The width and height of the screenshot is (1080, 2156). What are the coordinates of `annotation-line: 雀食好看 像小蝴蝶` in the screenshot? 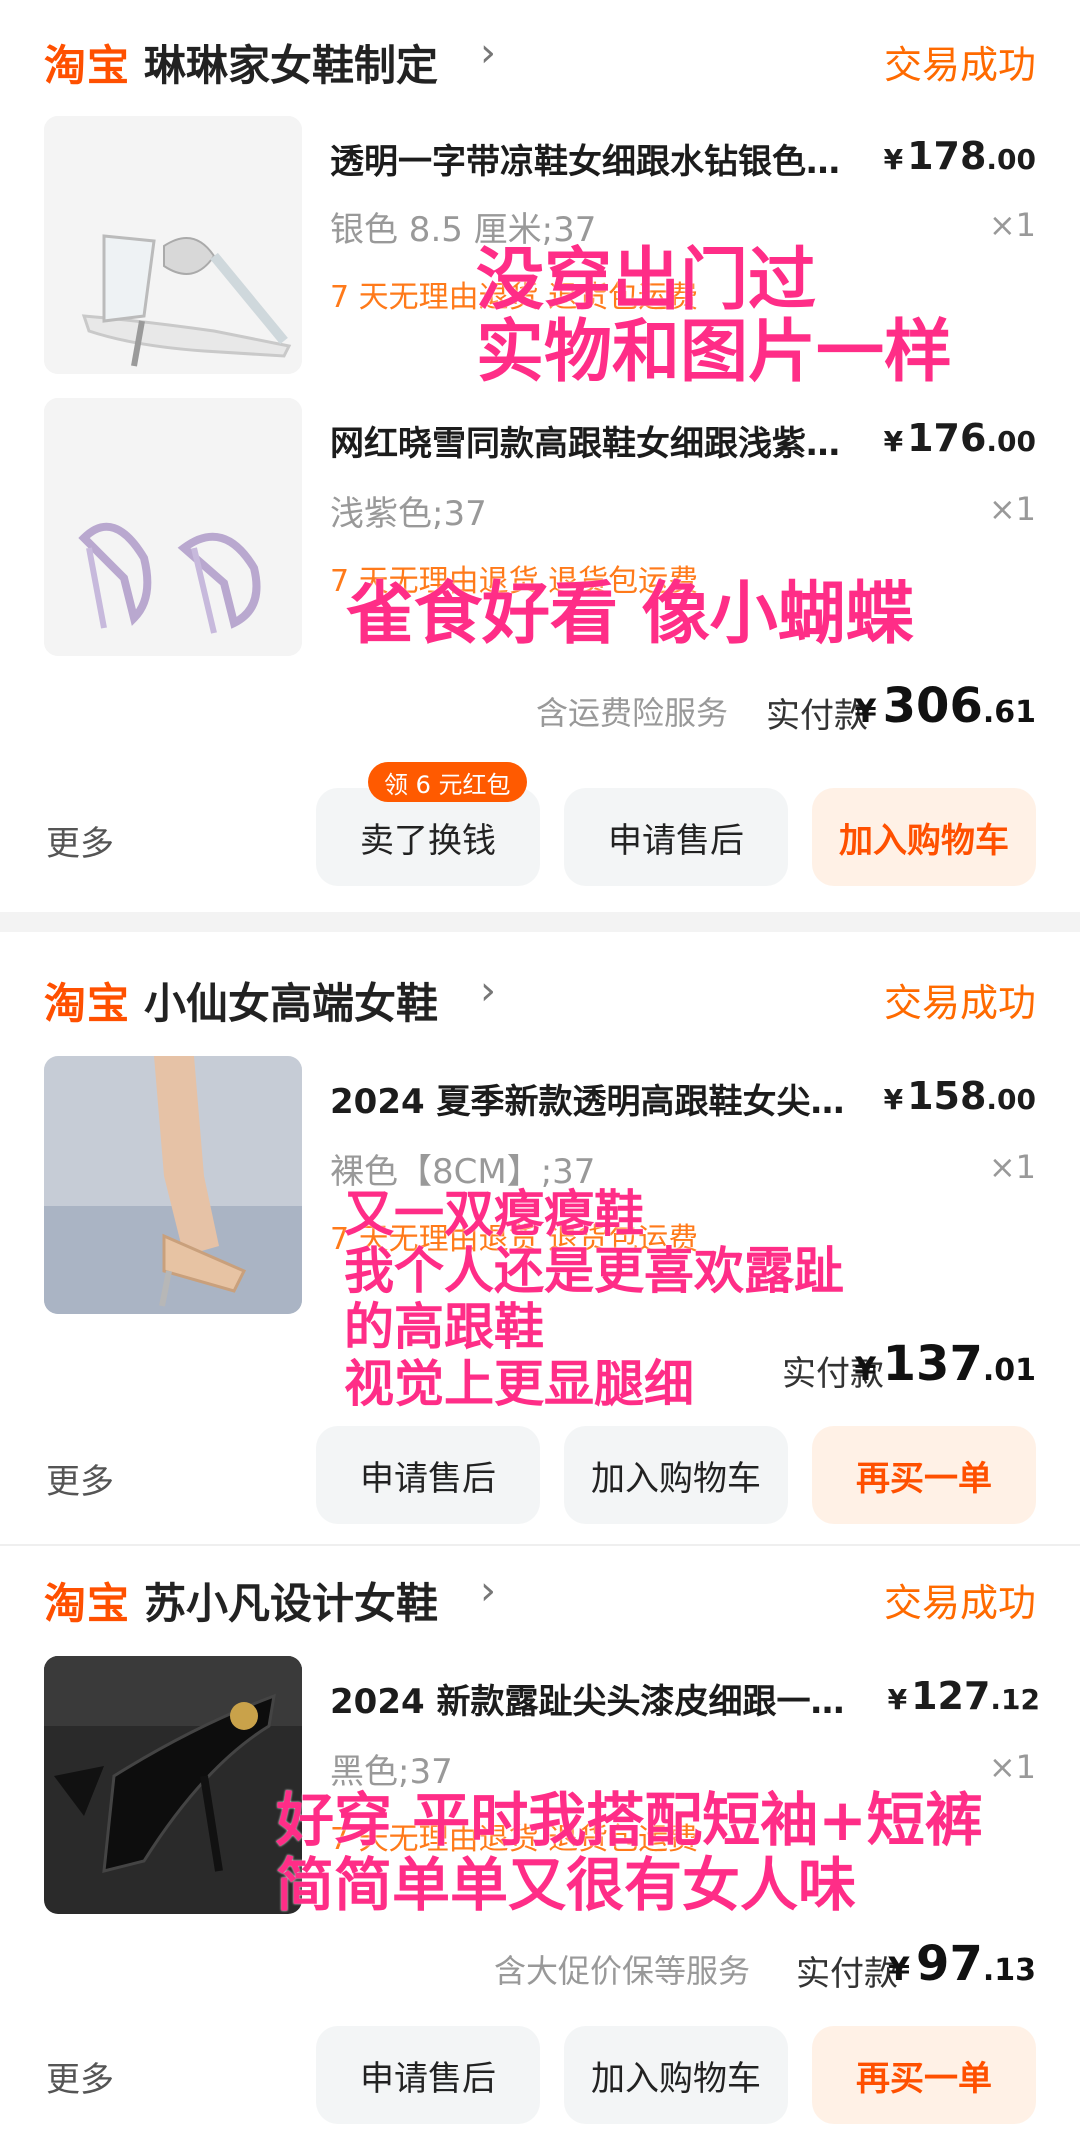 It's located at (630, 614).